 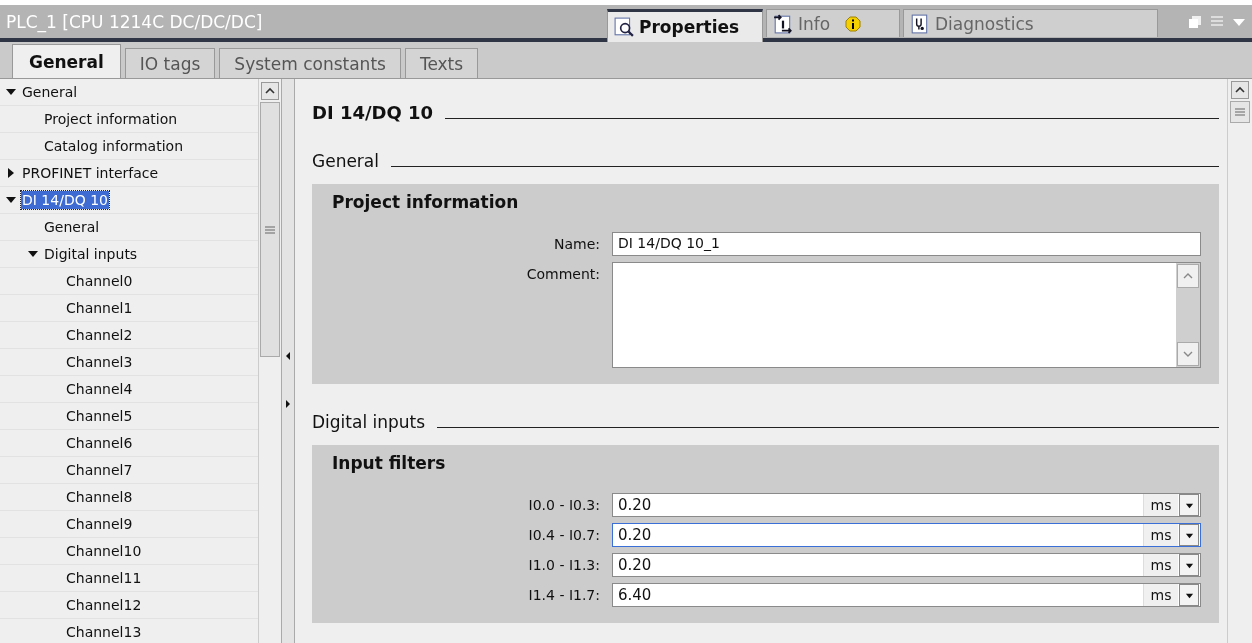 What do you see at coordinates (99, 443) in the screenshot?
I see `tree-item: Channel6` at bounding box center [99, 443].